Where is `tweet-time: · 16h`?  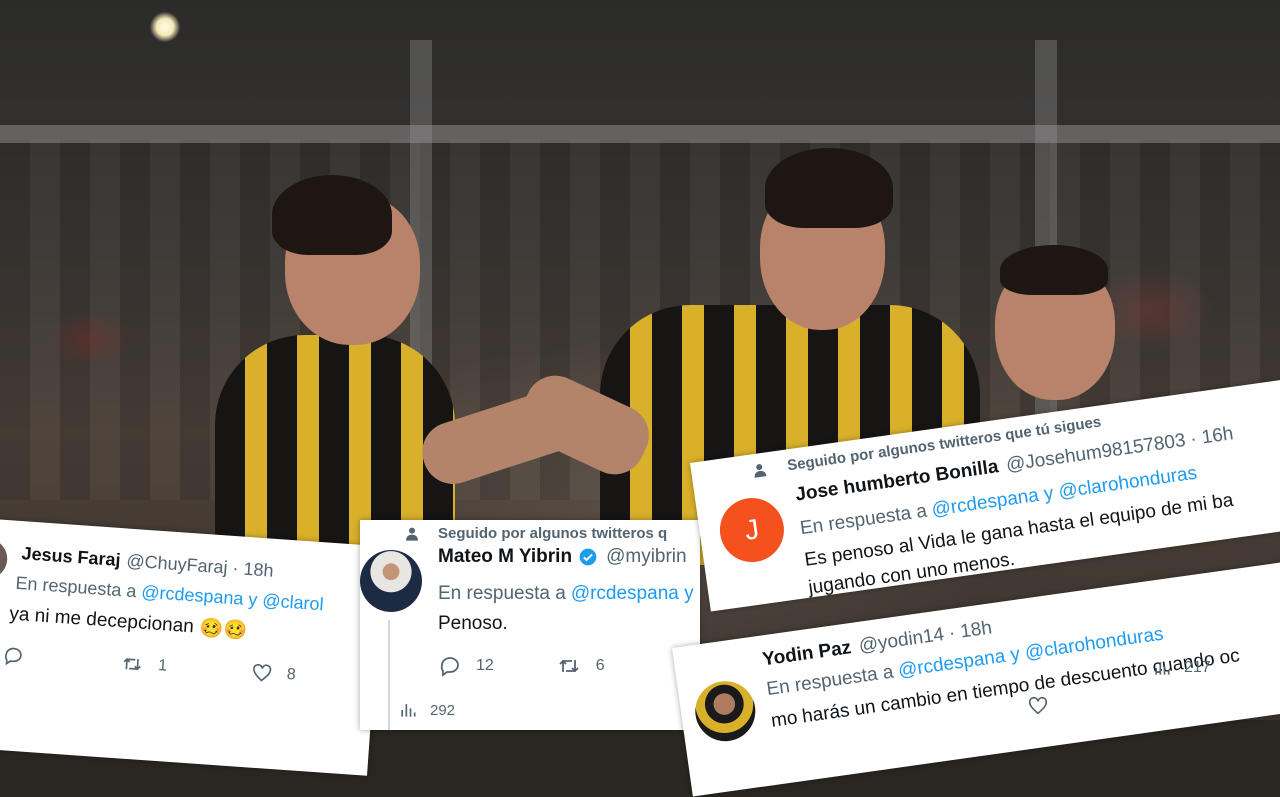 tweet-time: · 16h is located at coordinates (1212, 437).